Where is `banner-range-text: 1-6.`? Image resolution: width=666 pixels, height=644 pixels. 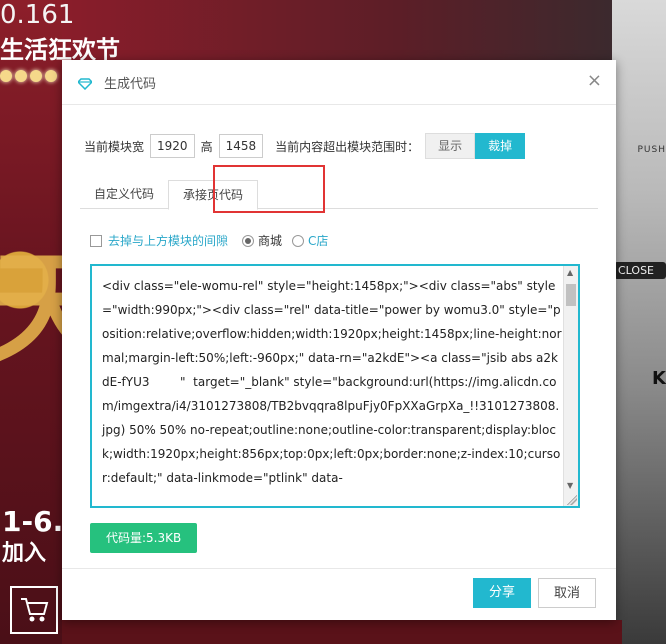
banner-range-text: 1-6. is located at coordinates (33, 521).